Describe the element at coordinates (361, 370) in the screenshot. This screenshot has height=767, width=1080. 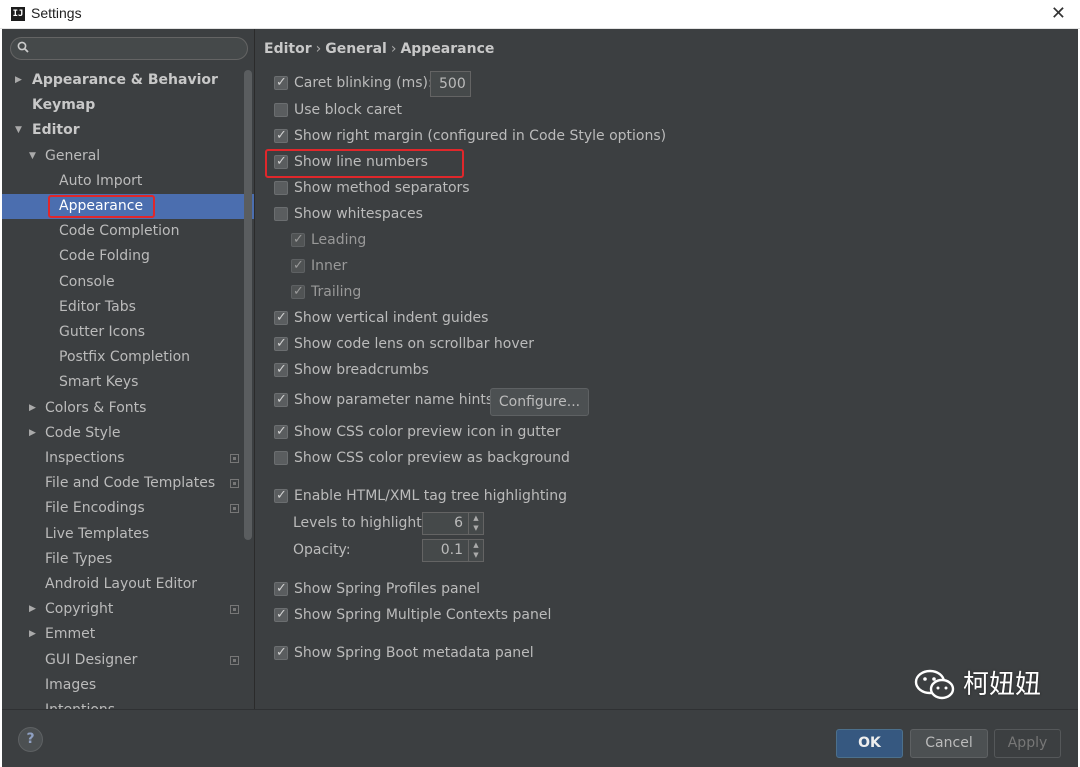
I see `option-label: Show breadcrumbs` at that location.